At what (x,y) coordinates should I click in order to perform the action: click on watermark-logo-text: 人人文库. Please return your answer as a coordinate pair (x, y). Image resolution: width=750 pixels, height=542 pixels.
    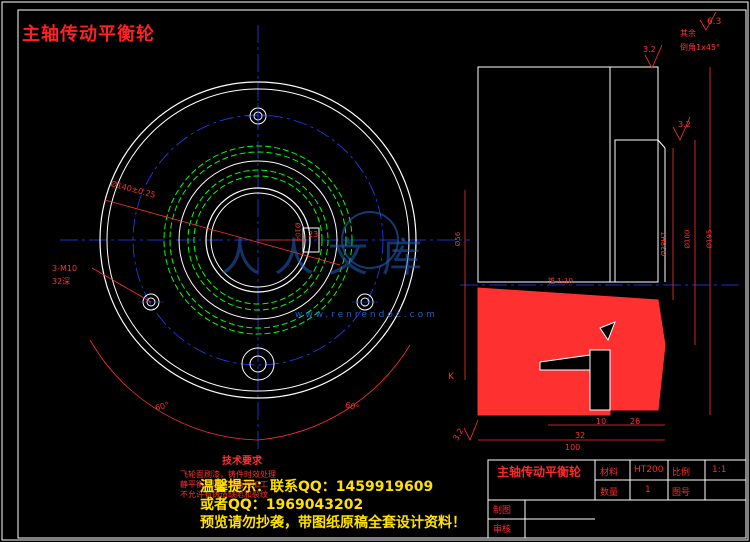
    Looking at the image, I should click on (328, 258).